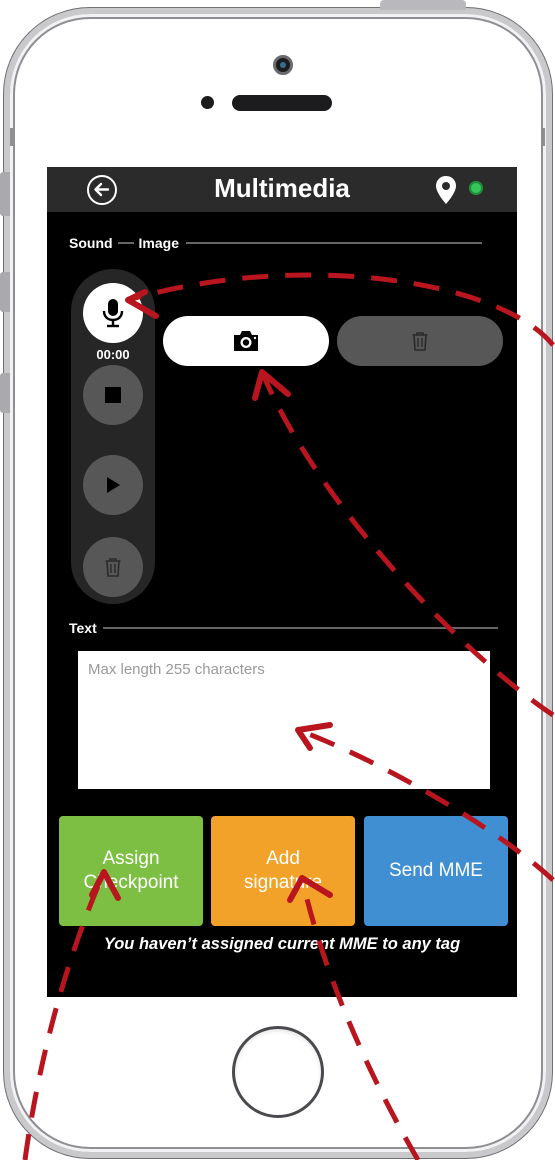  I want to click on antenna-band-right, so click(543, 137).